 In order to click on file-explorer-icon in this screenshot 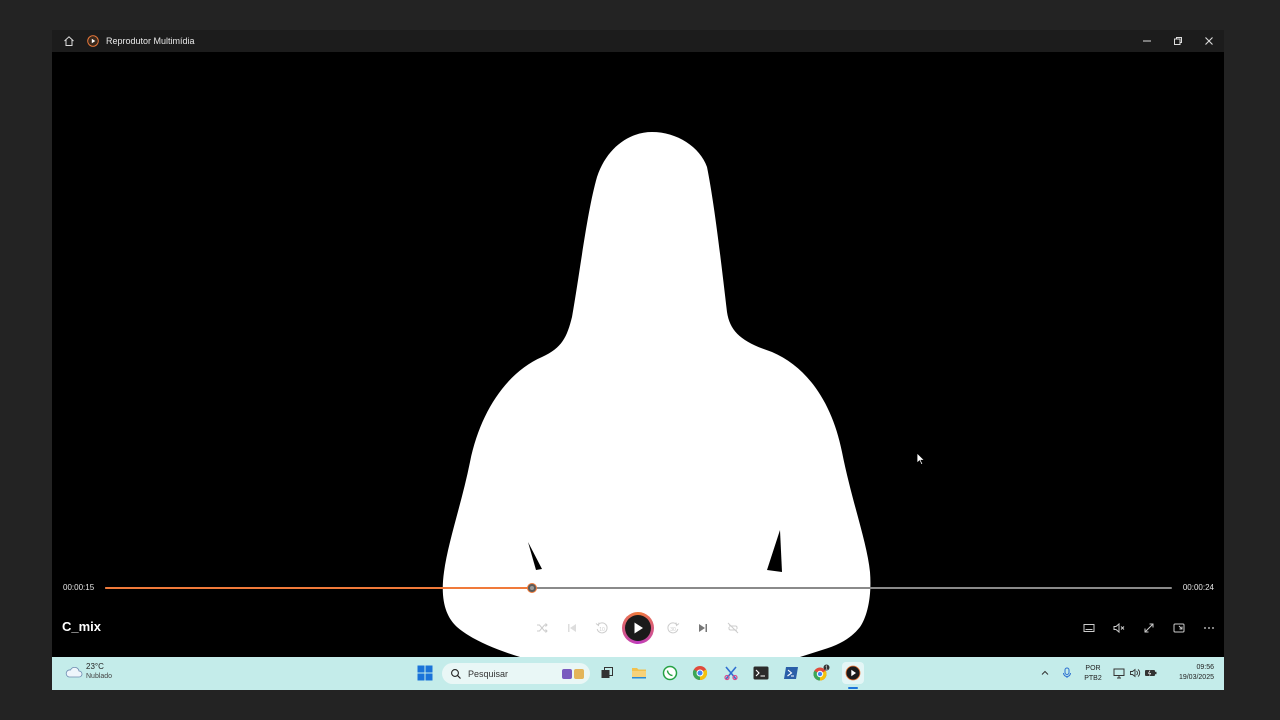, I will do `click(639, 673)`.